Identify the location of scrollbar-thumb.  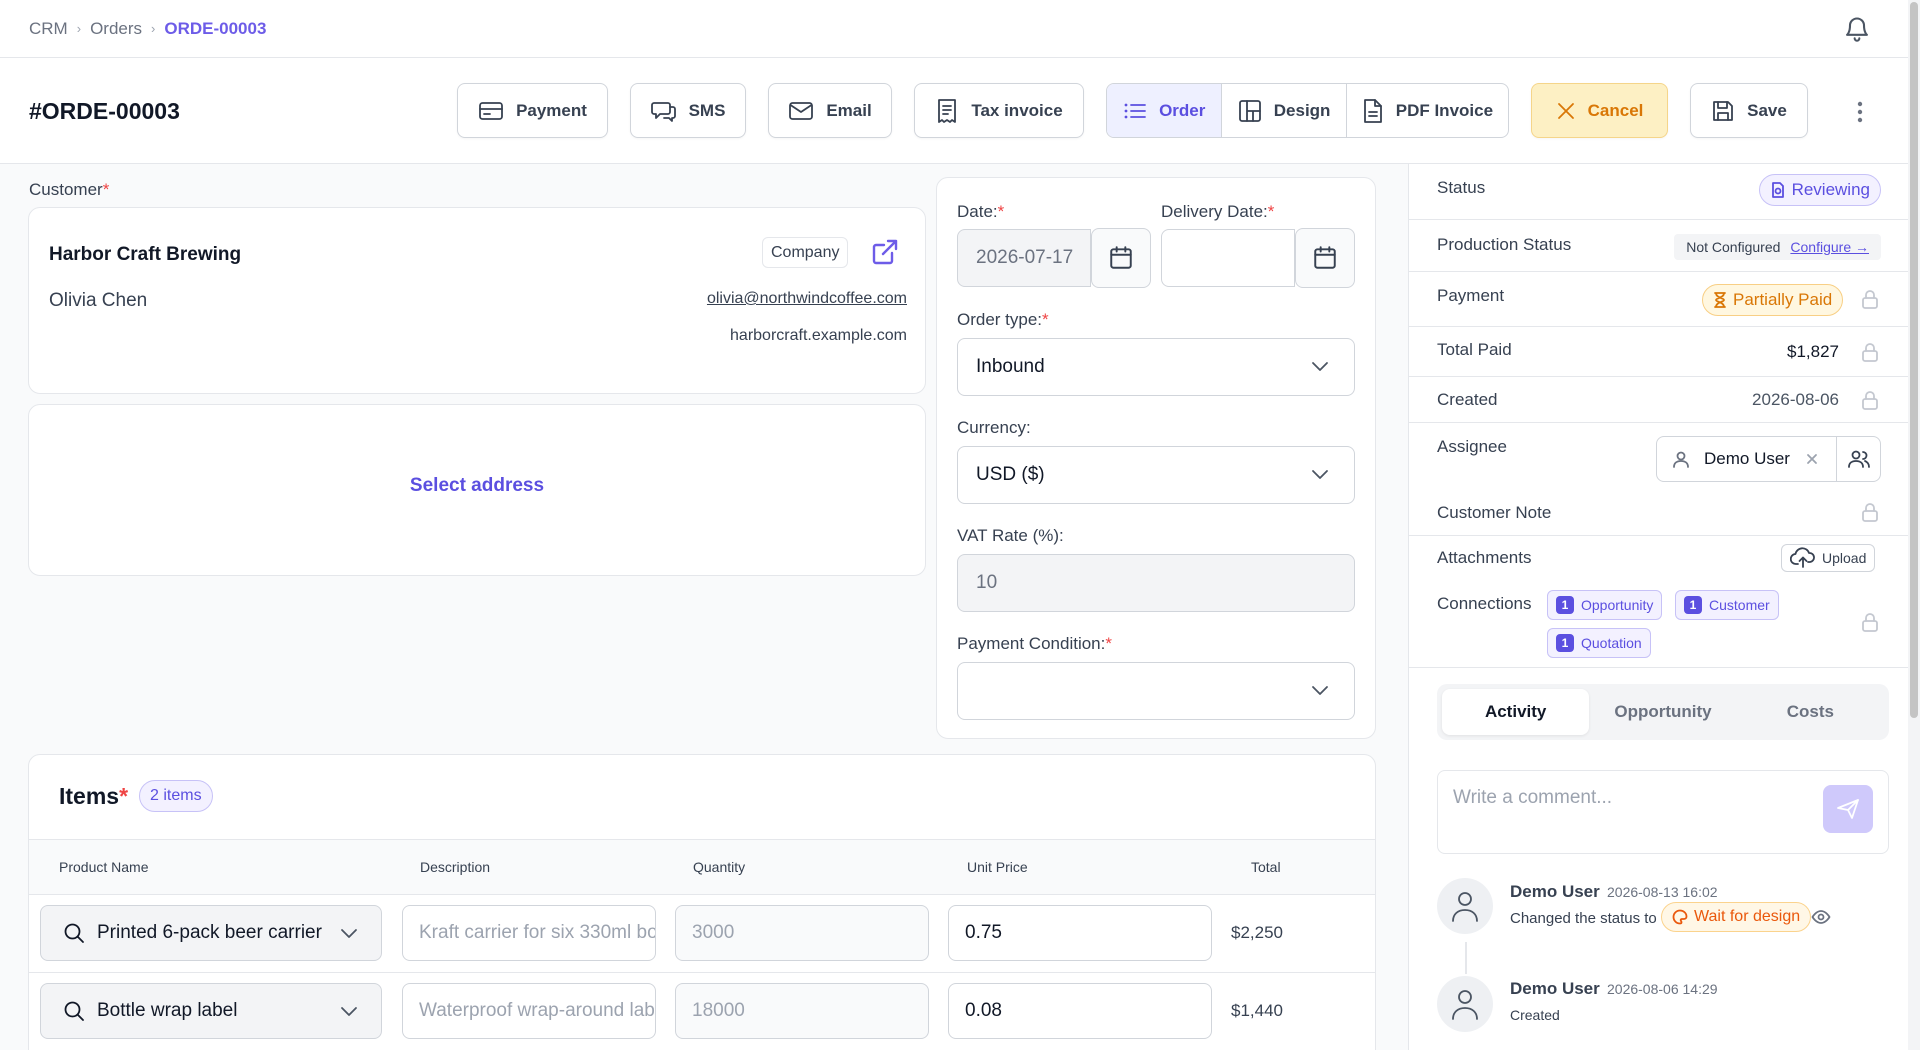
(1914, 360).